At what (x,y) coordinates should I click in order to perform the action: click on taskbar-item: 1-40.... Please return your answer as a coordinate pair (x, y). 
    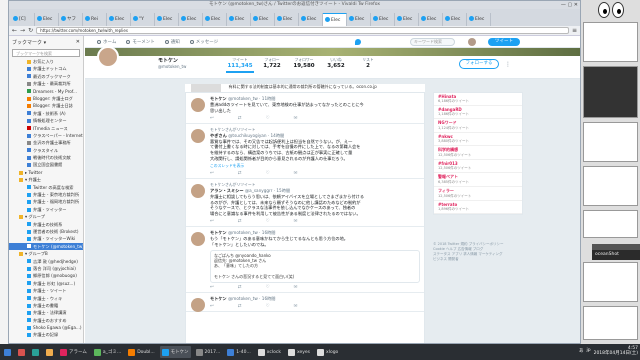
    Looking at the image, I should click on (239, 352).